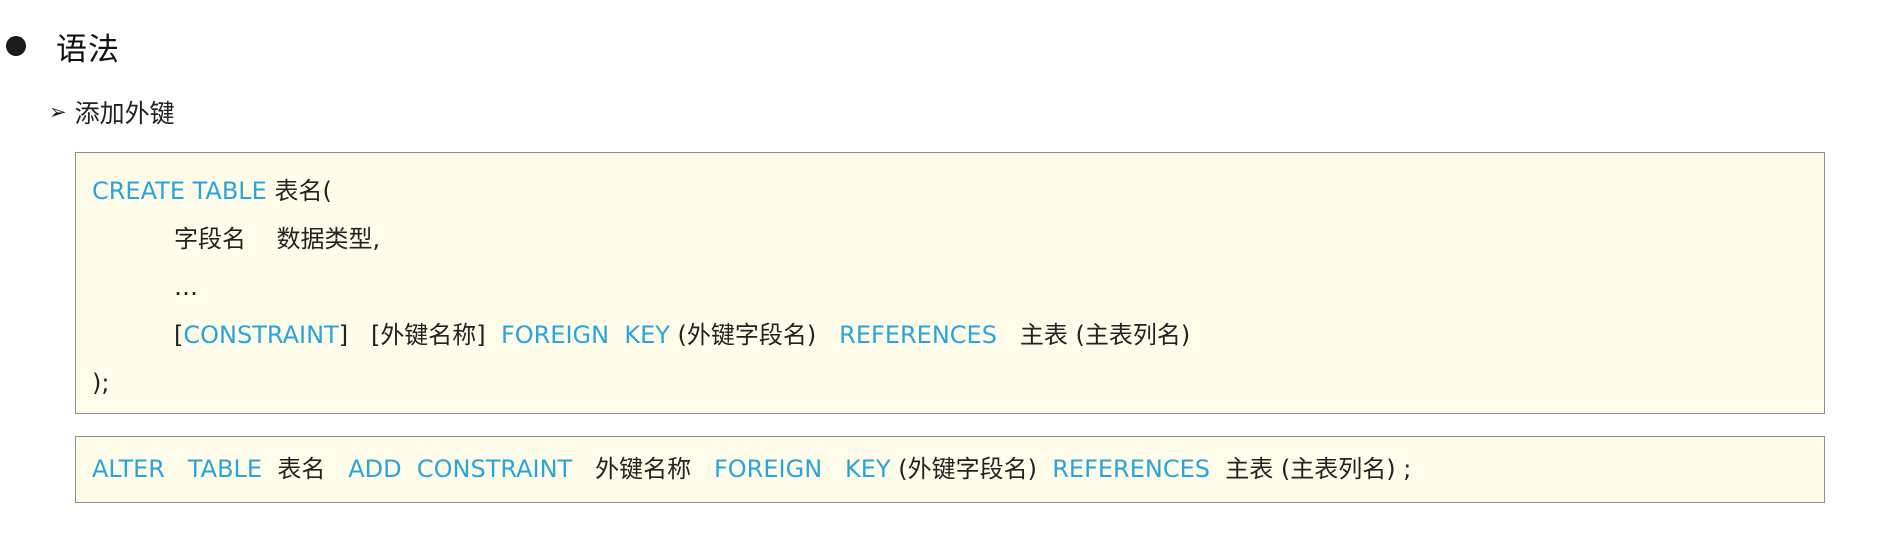  Describe the element at coordinates (1093, 335) in the screenshot. I see `reference-text: 主表 (主表列名)` at that location.